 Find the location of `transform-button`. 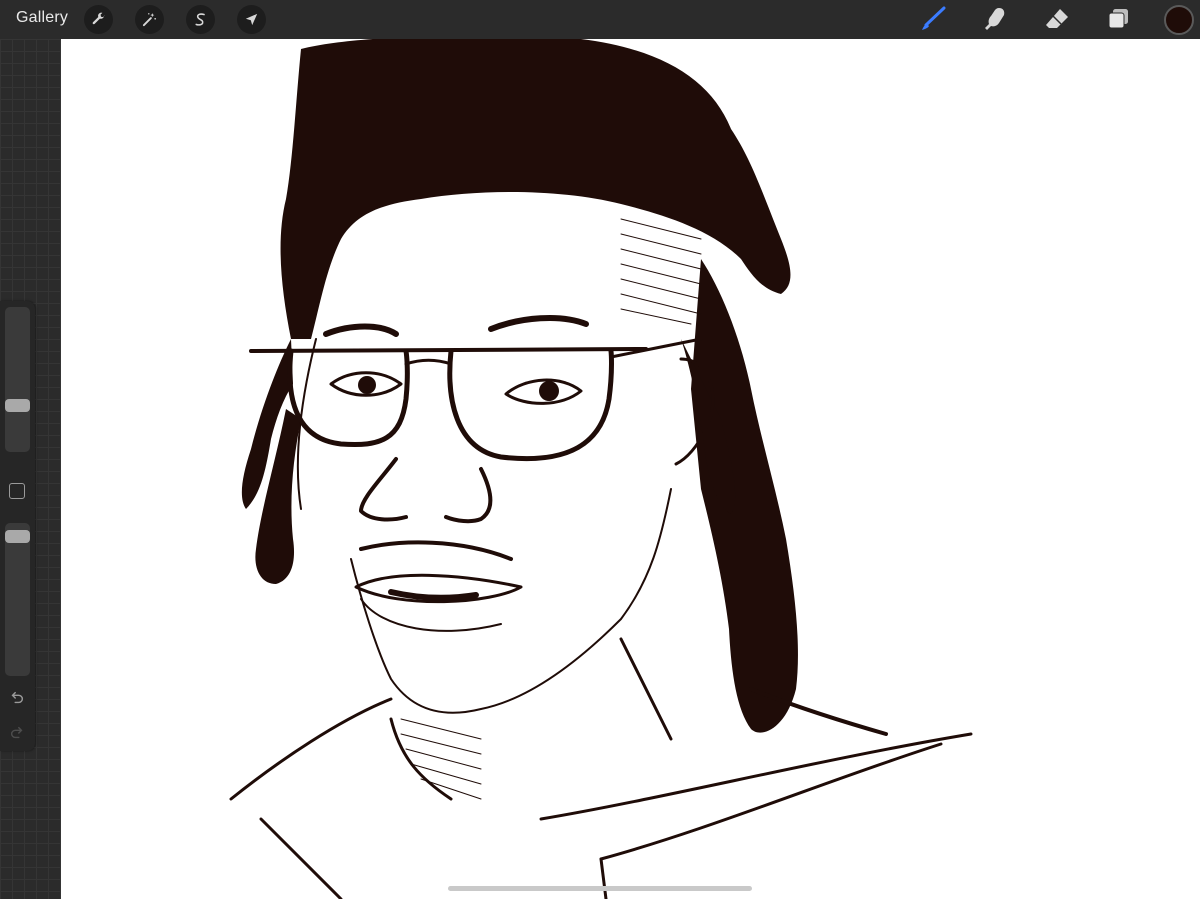

transform-button is located at coordinates (251, 19).